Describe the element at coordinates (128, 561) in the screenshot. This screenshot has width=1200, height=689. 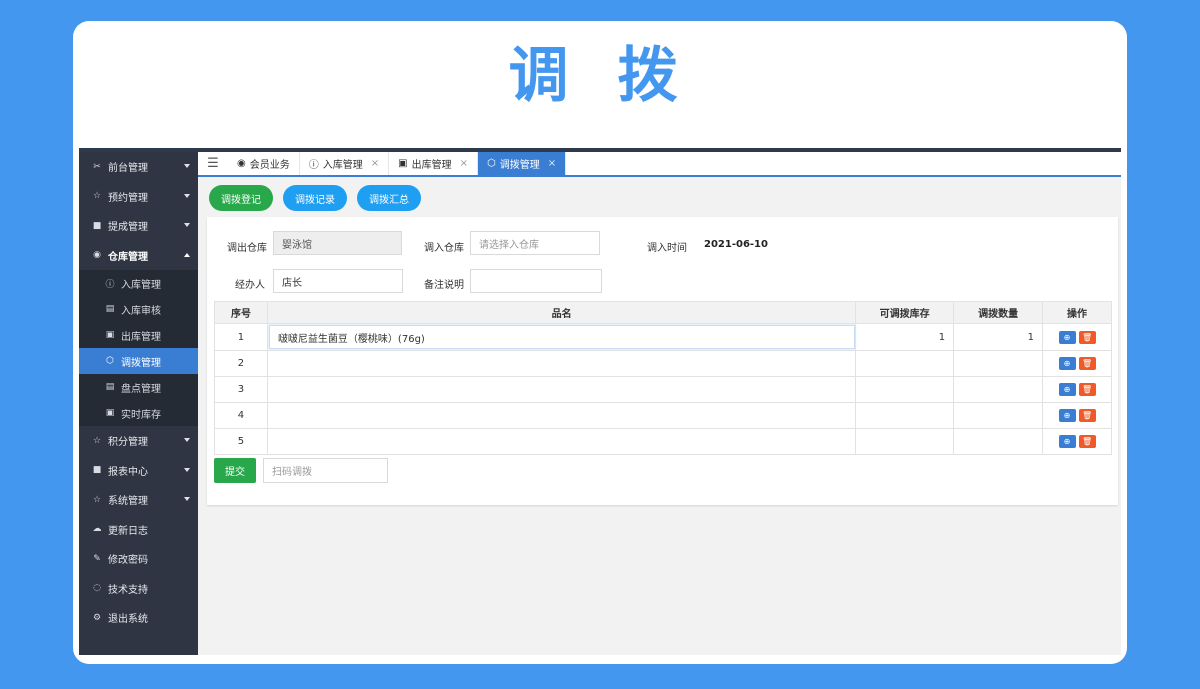
I see `sidebar-item-label: 修改密码` at that location.